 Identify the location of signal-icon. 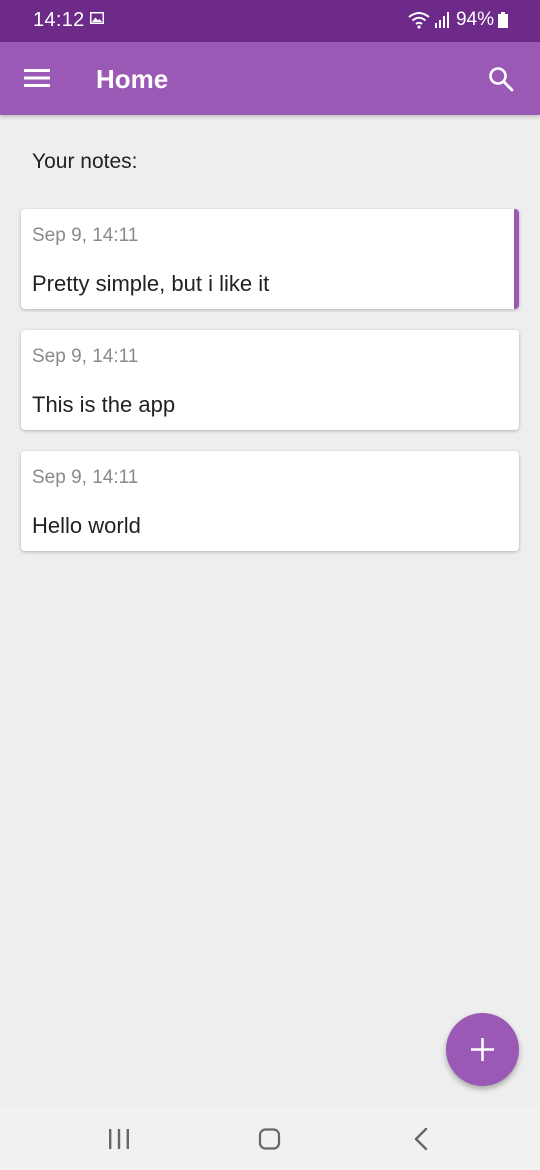
(441, 20).